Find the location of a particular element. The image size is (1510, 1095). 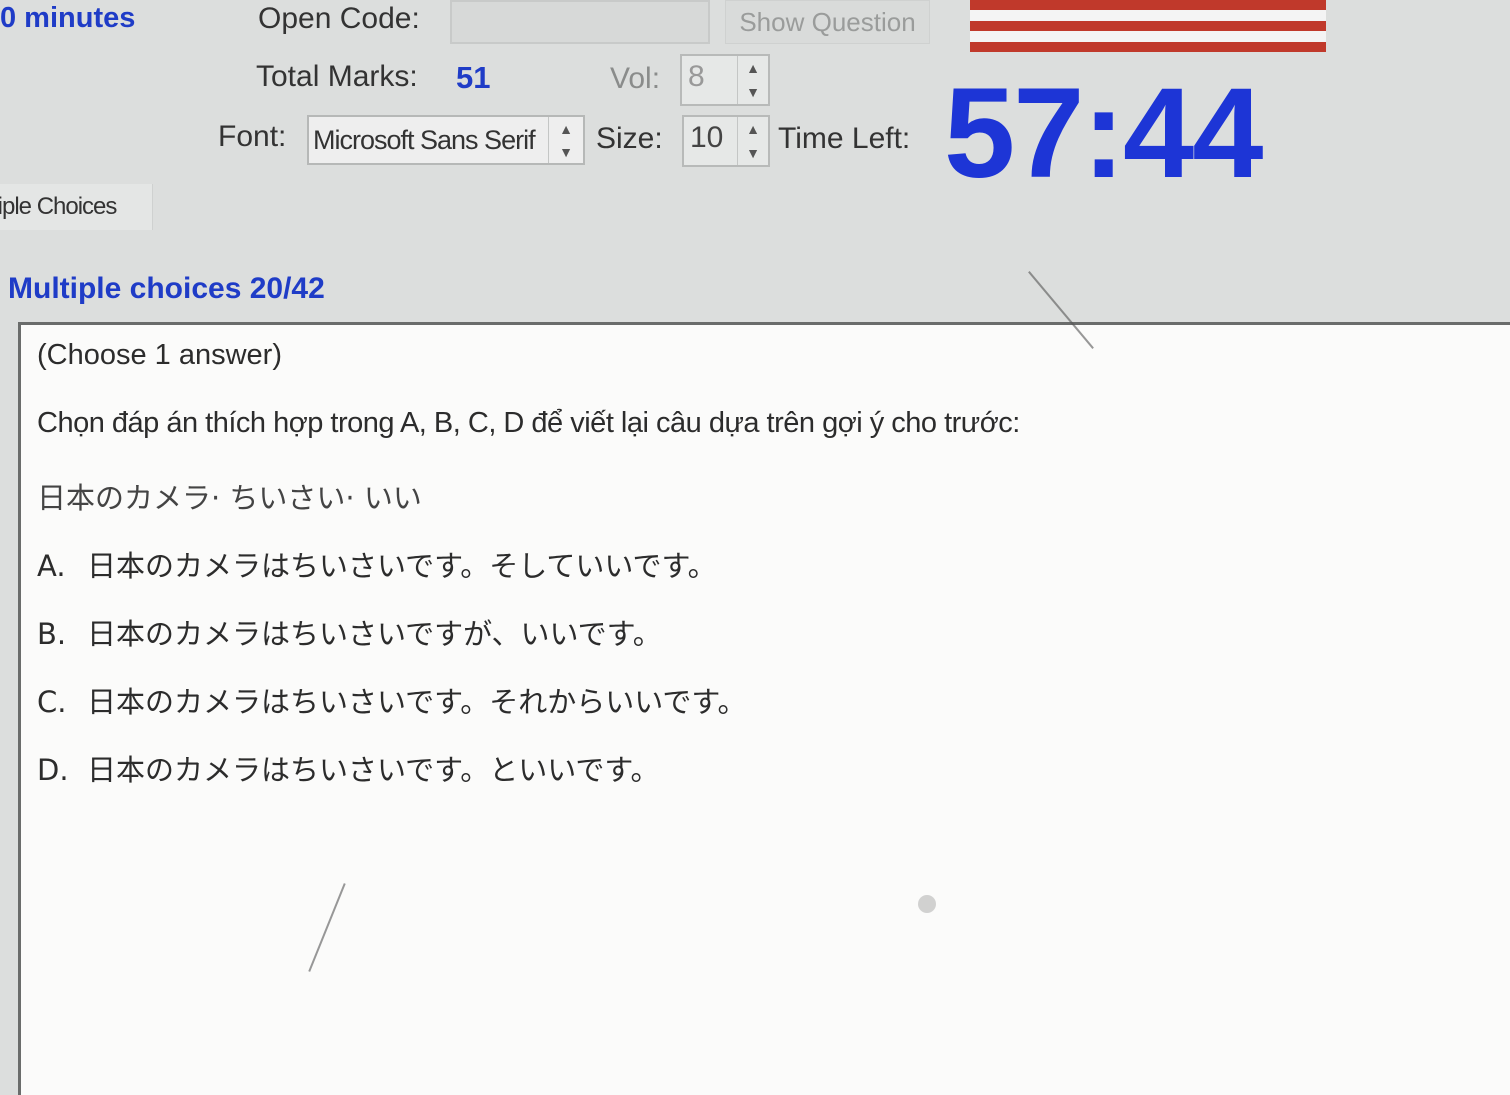

duration-label: 0 minutes is located at coordinates (68, 18).